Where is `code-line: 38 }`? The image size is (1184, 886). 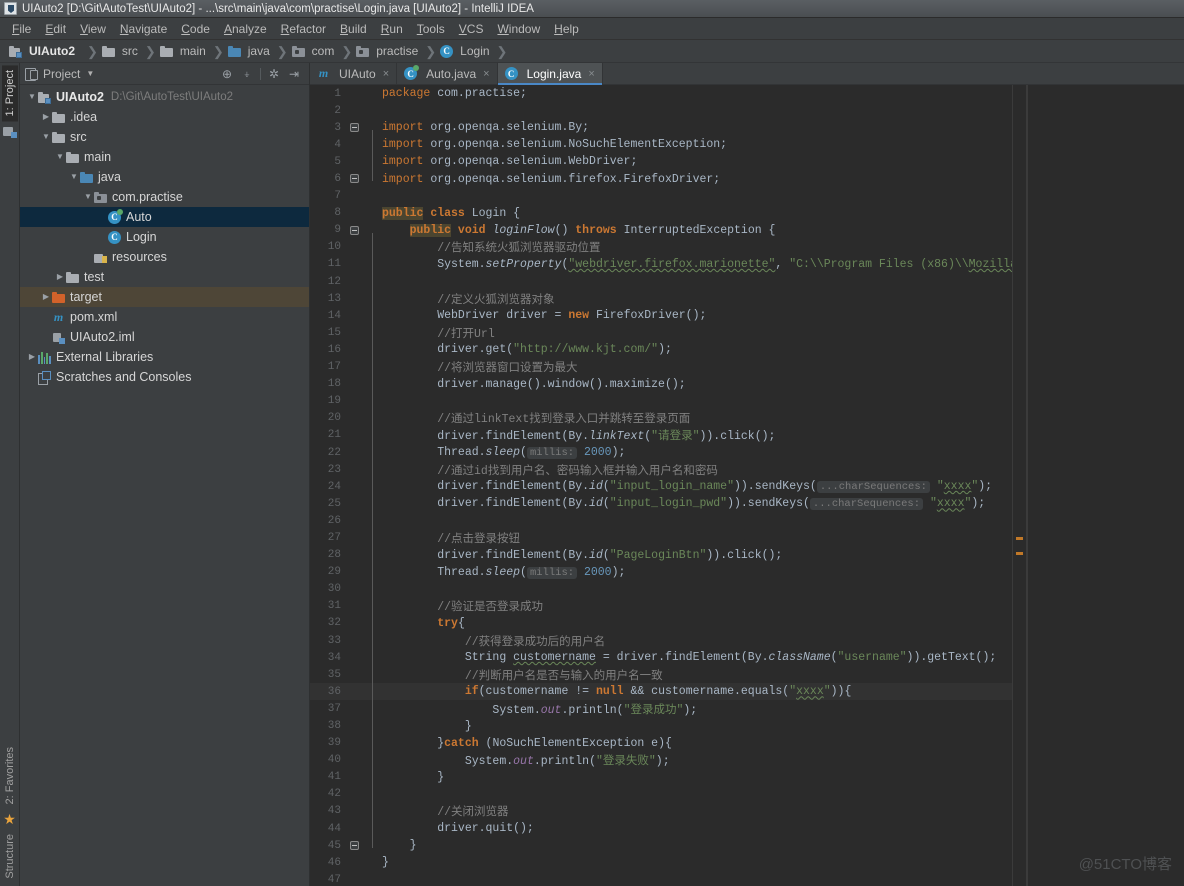 code-line: 38 } is located at coordinates (661, 725).